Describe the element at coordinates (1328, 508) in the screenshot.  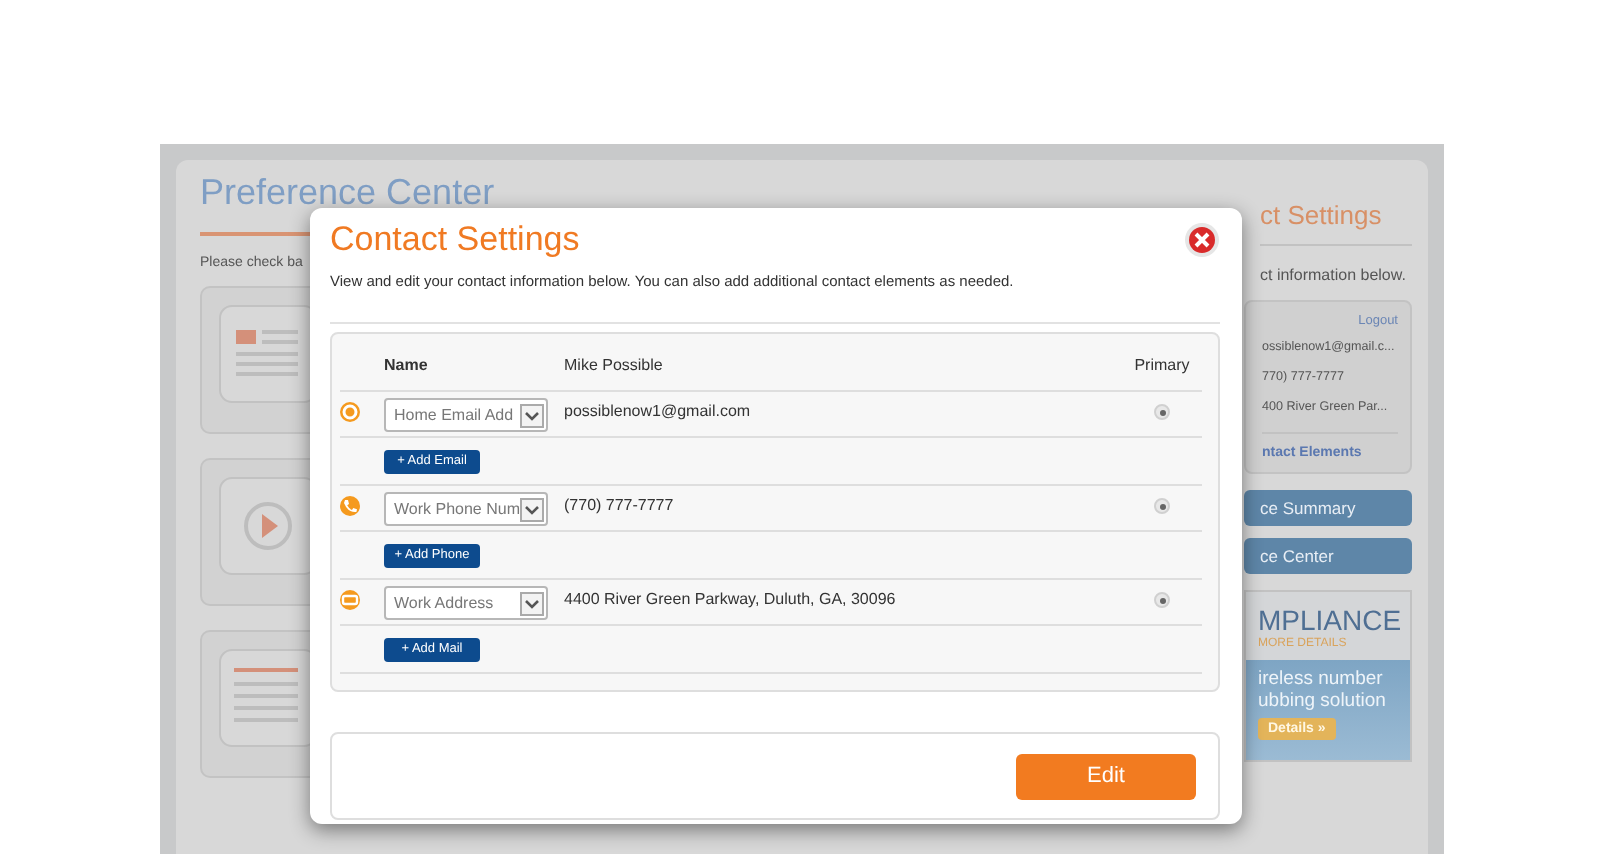
I see `nav-button: ce Summary` at that location.